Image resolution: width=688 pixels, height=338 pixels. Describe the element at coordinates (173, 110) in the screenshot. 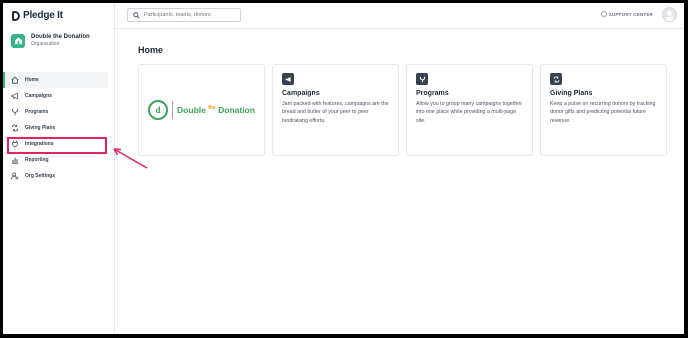

I see `logo-divider` at that location.